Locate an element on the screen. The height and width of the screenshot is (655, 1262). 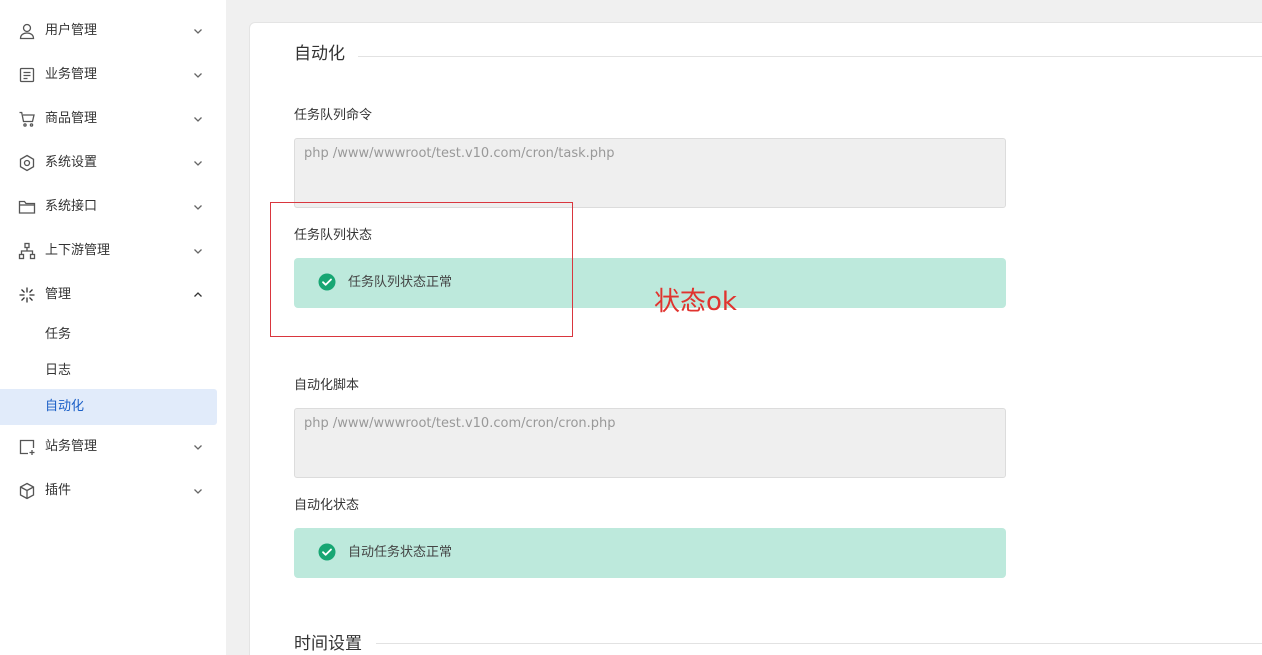
sidebar-subitem-automation: 自动化 is located at coordinates (108, 407).